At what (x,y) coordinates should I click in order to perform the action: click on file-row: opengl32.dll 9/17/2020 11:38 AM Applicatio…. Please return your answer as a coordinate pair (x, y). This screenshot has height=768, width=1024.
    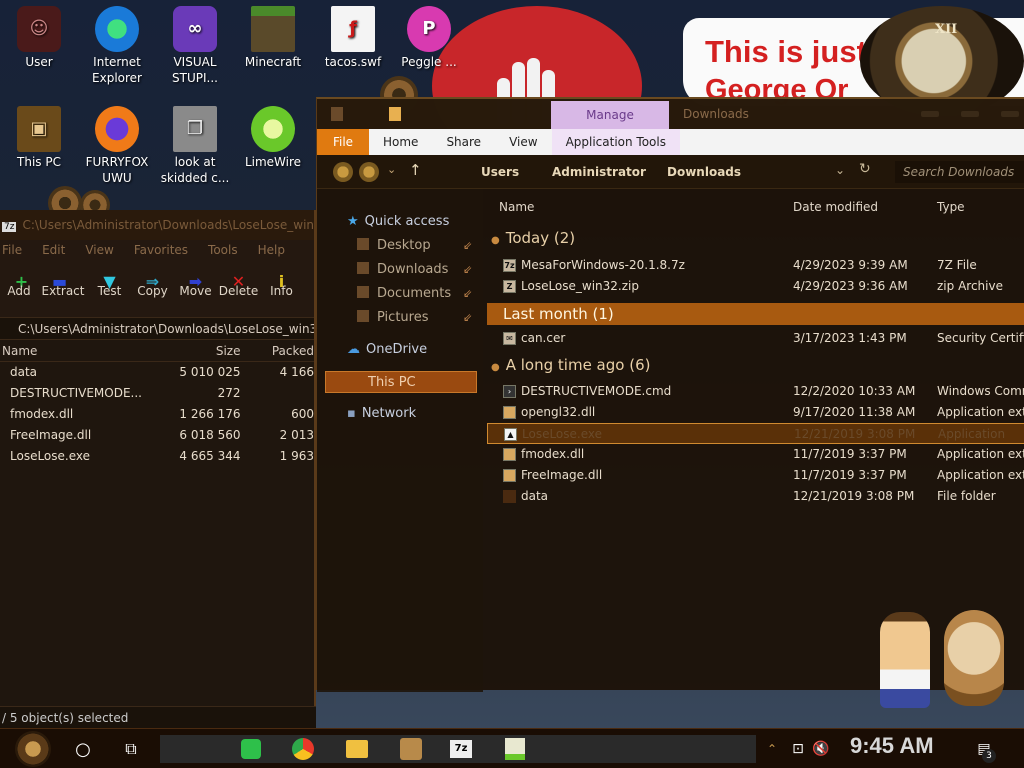
    Looking at the image, I should click on (755, 412).